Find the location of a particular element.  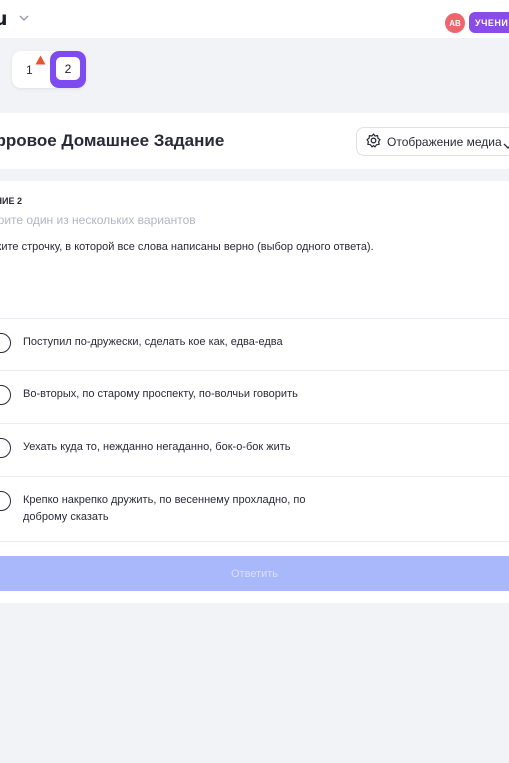

warning-icon is located at coordinates (40, 61).